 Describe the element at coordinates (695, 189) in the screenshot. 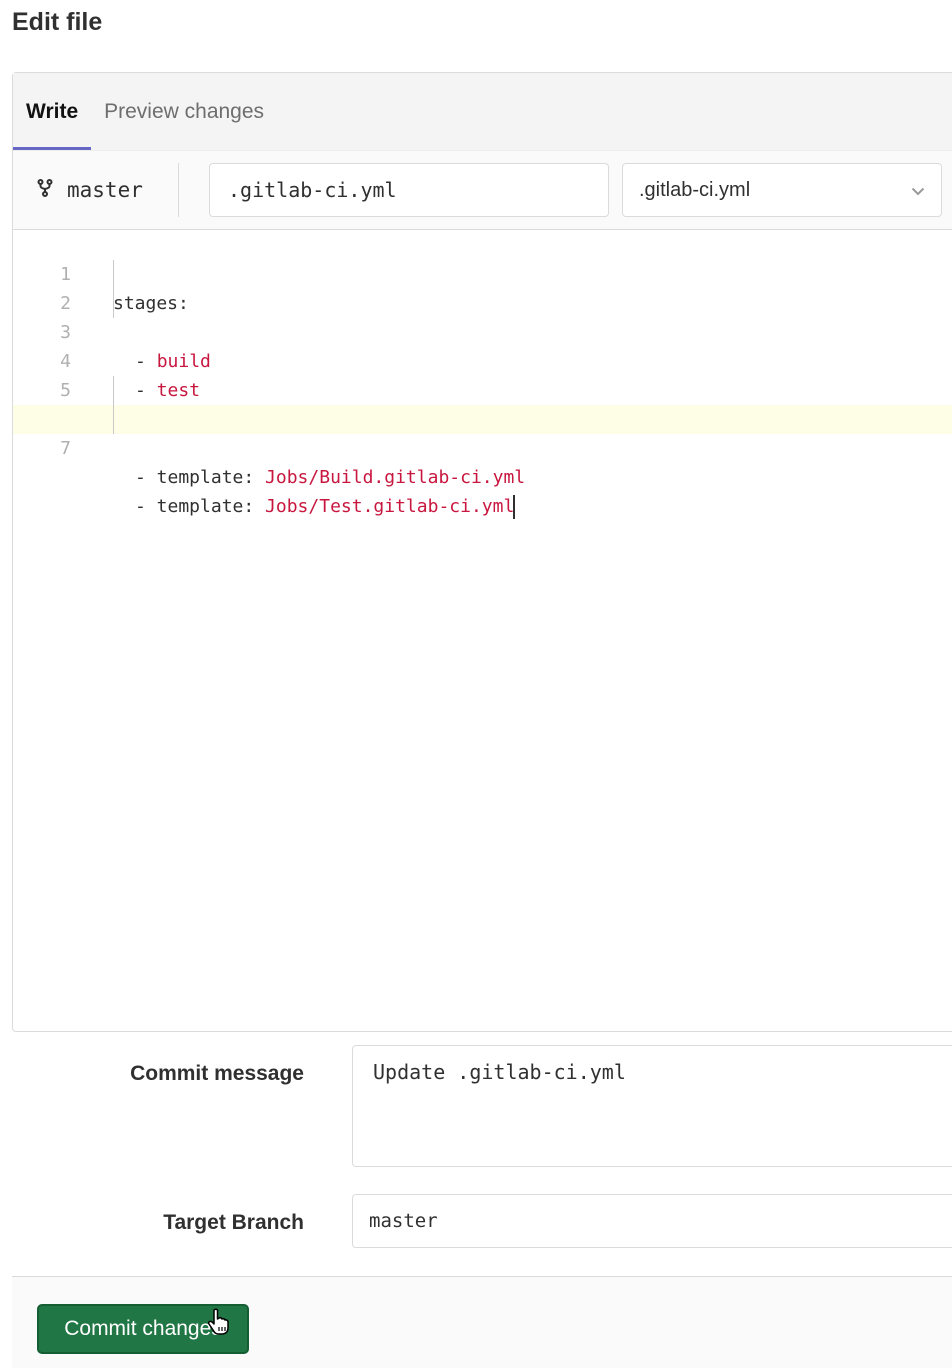

I see `template-select-value: .gitlab-ci.yml` at that location.